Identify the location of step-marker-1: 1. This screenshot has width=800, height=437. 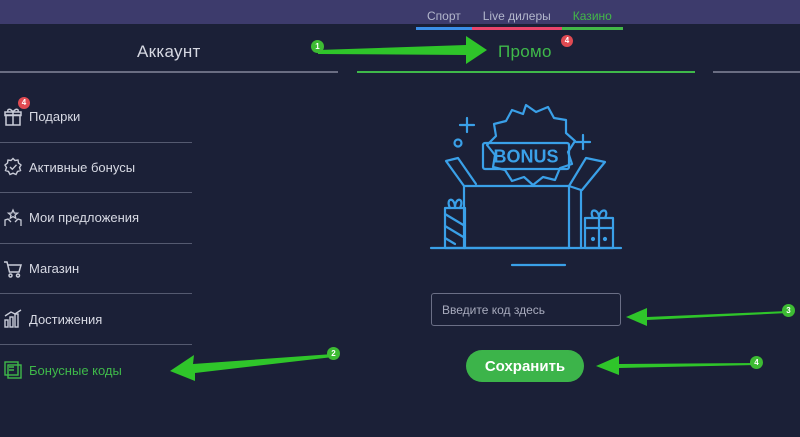
(317, 46).